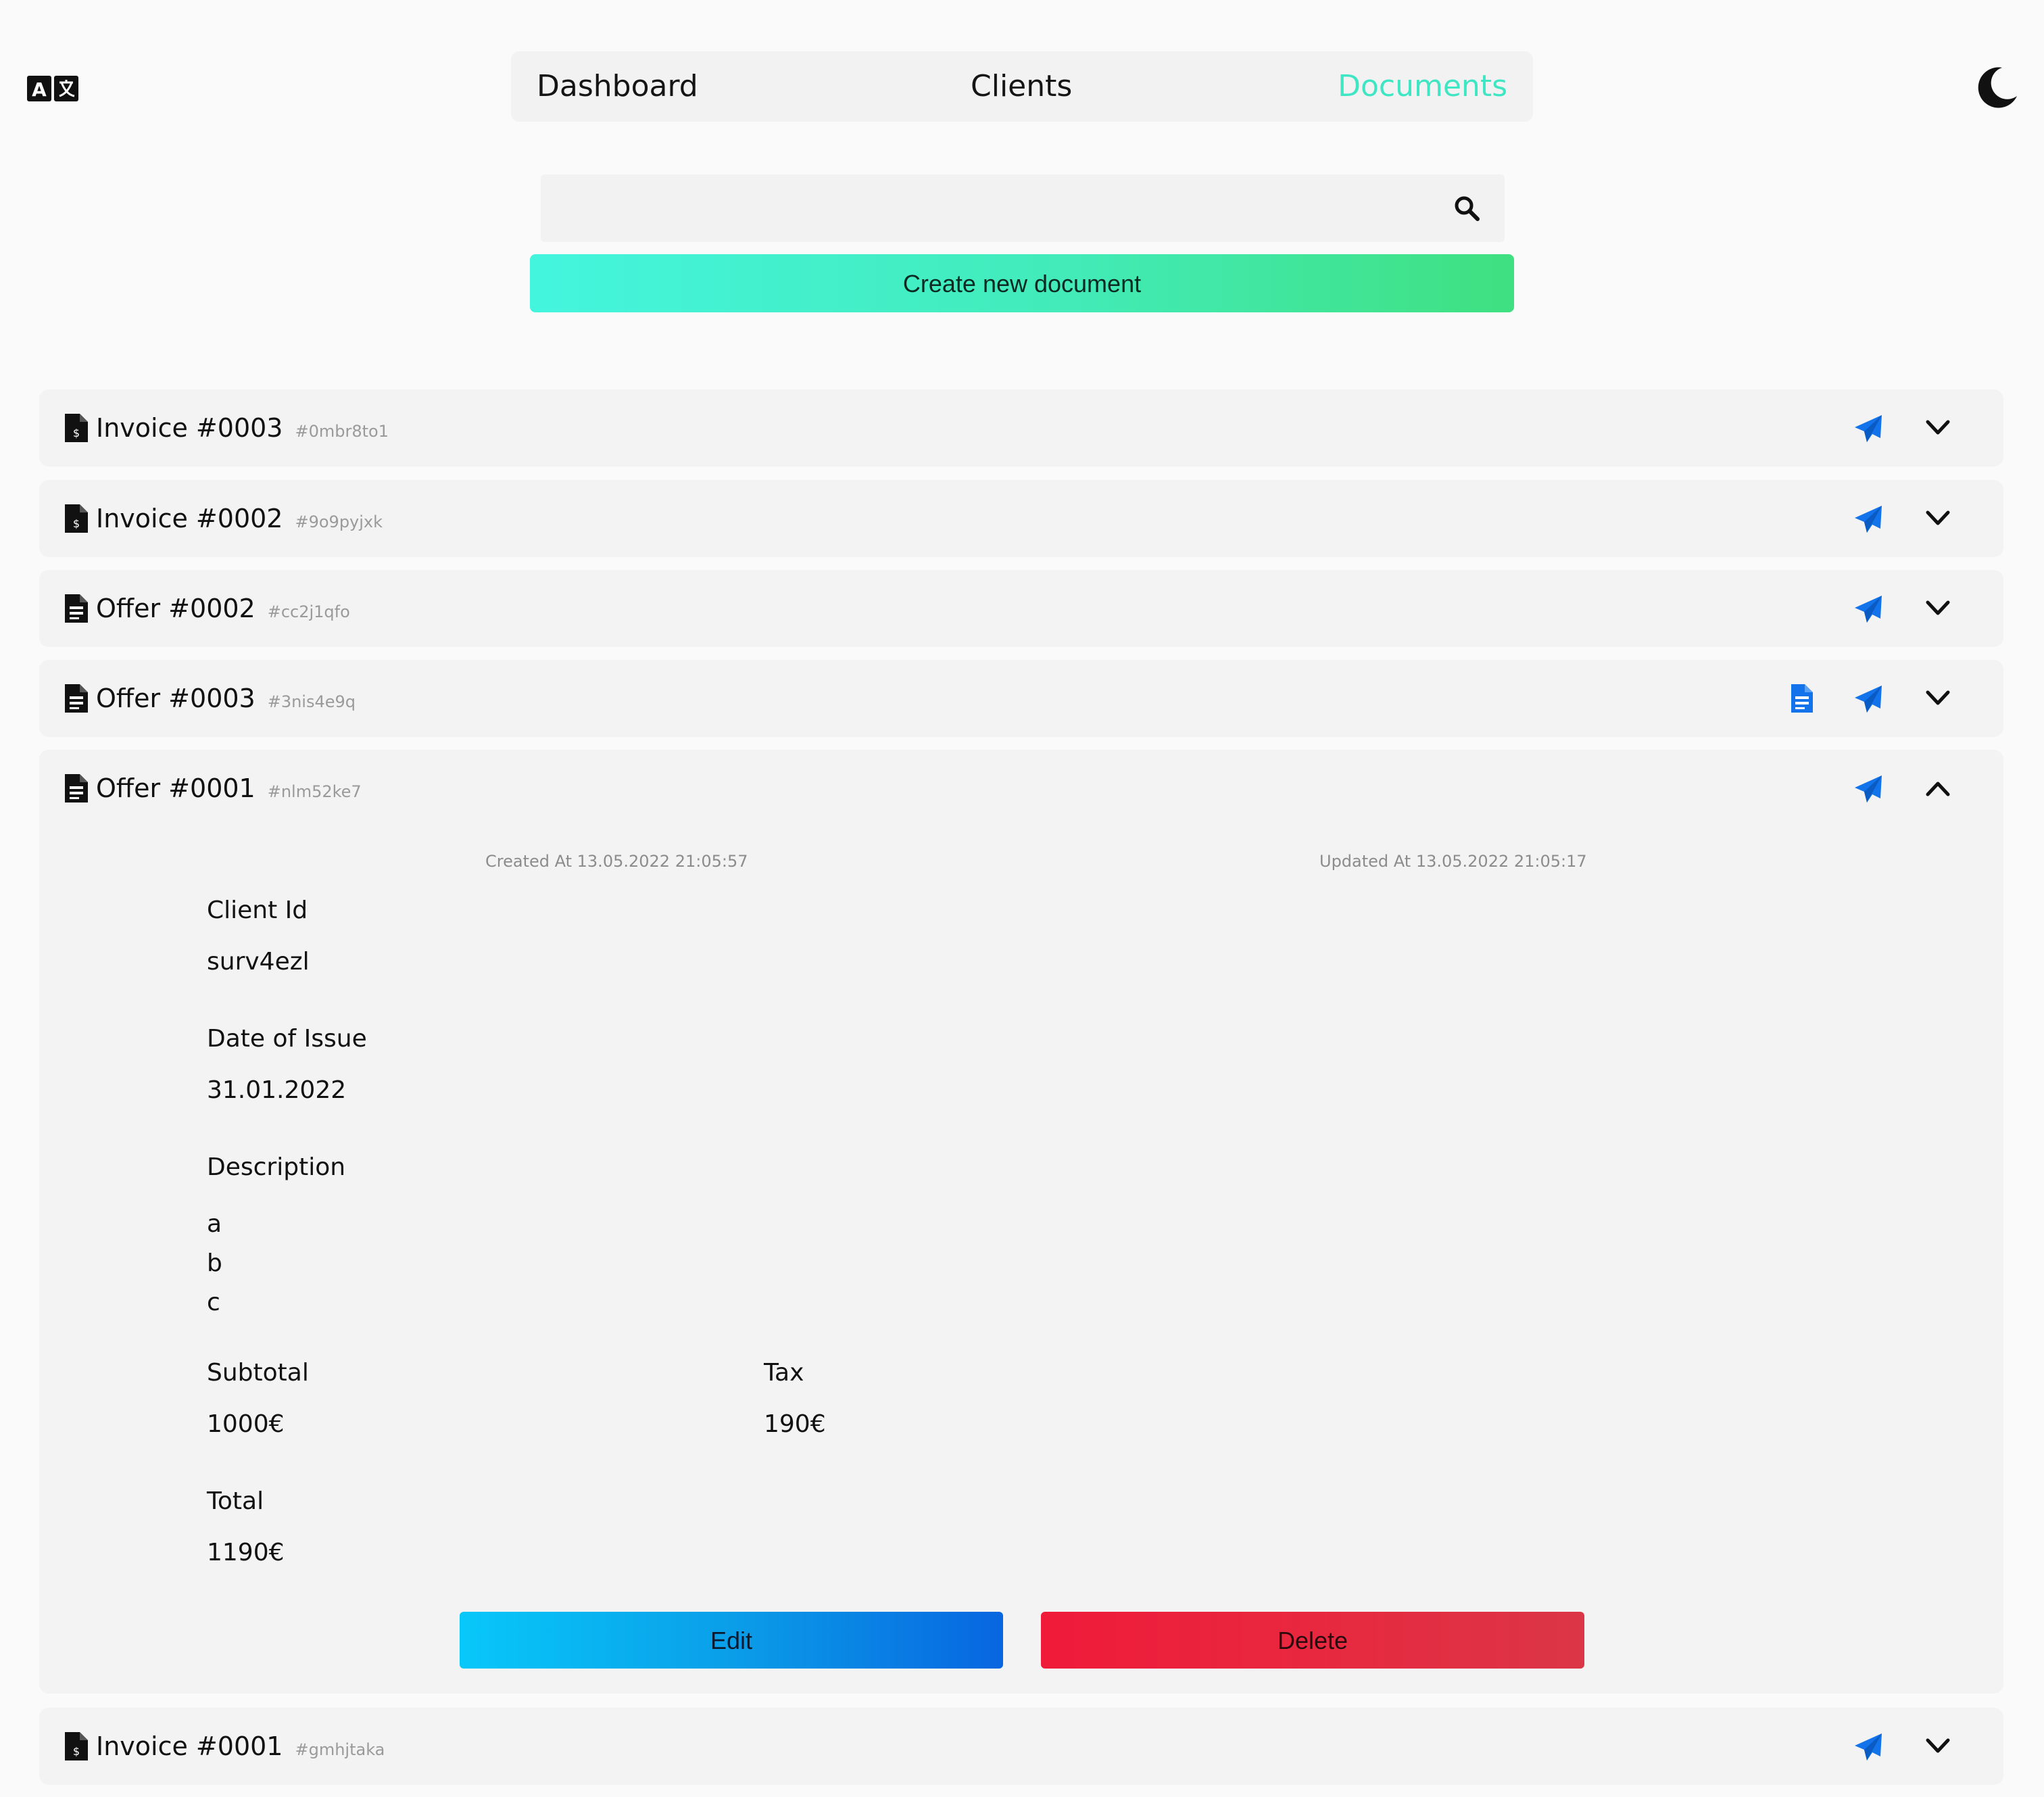 The image size is (2044, 1797). What do you see at coordinates (258, 962) in the screenshot?
I see `client-id-value: surv4ezl` at bounding box center [258, 962].